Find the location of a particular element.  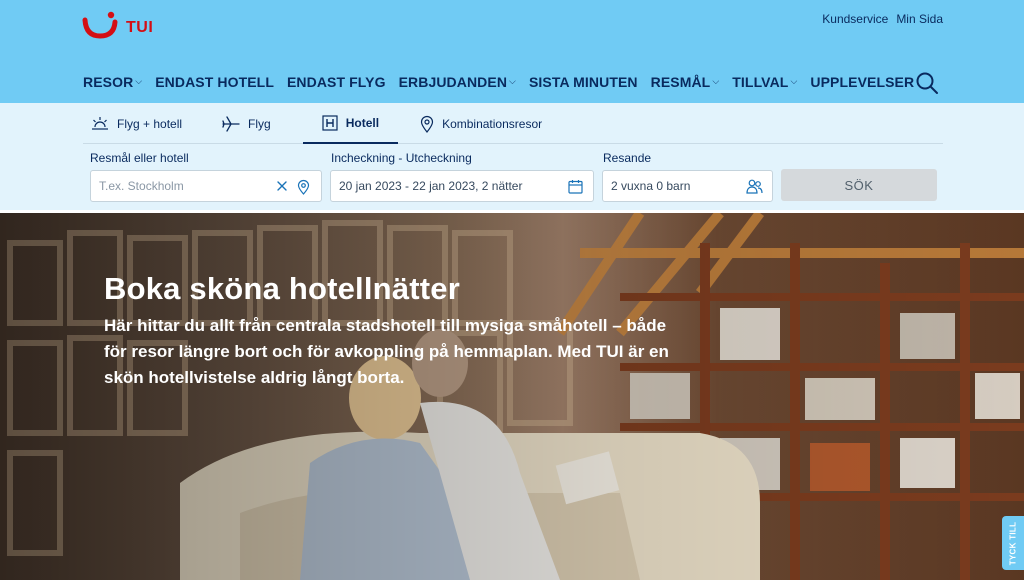

tab-flyg: Flyg is located at coordinates (246, 123).